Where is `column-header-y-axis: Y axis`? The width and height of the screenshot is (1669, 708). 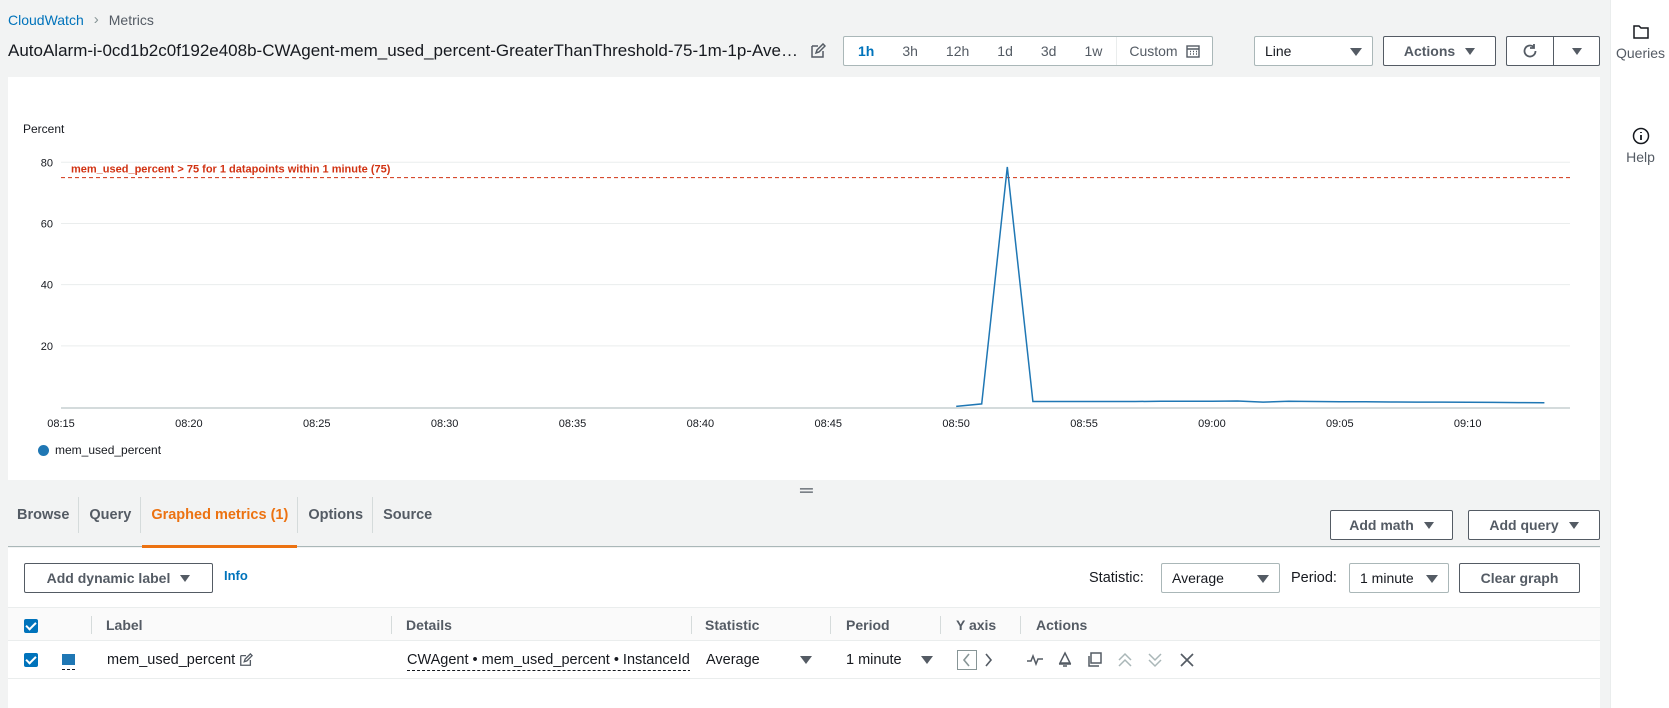 column-header-y-axis: Y axis is located at coordinates (976, 625).